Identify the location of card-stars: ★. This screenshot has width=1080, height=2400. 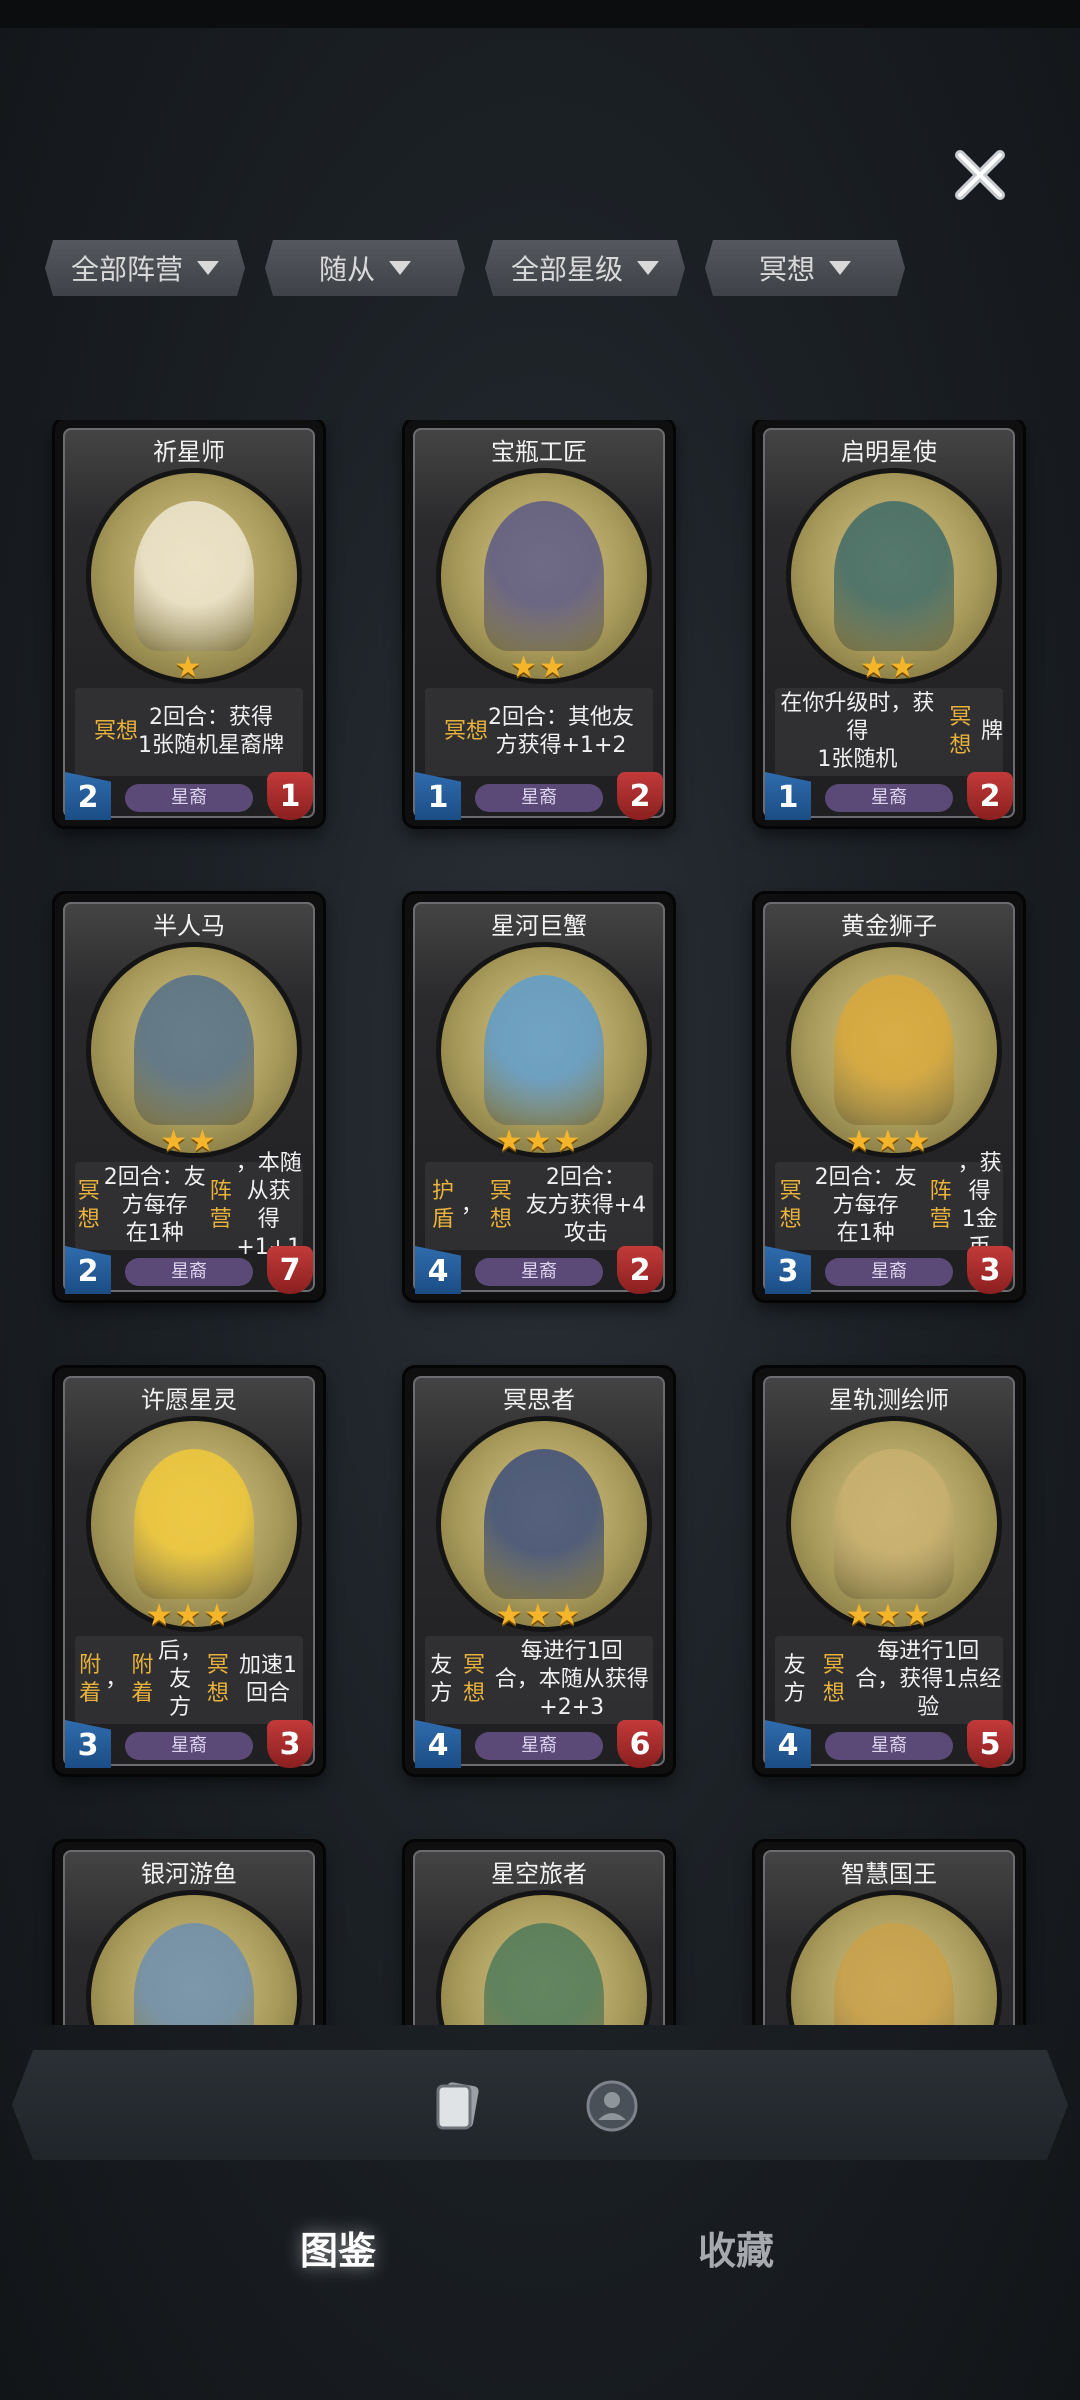
(189, 667).